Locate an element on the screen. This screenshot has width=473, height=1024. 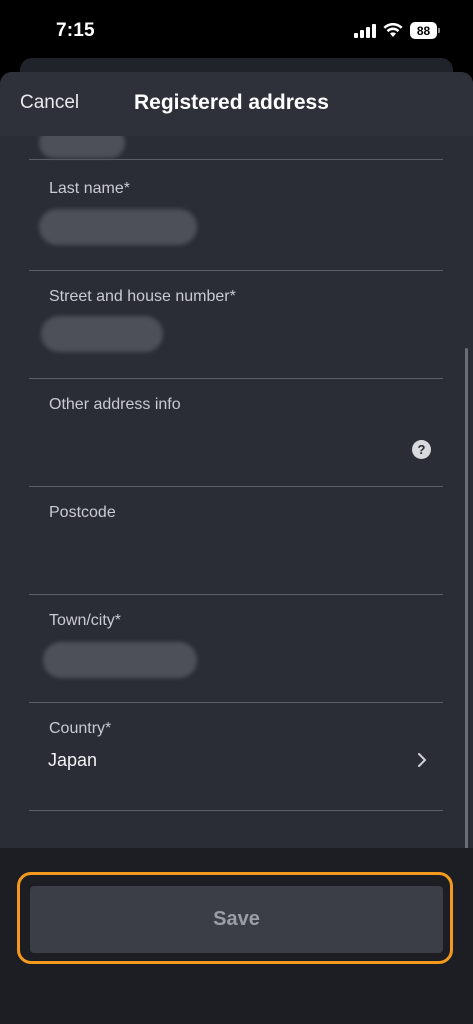
field-label: Last name* is located at coordinates (89, 188).